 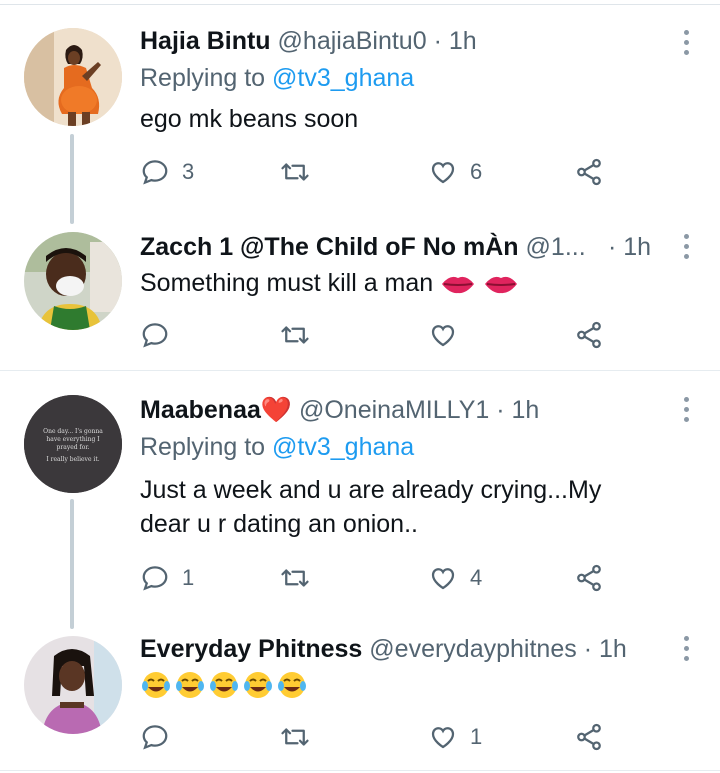 I want to click on tweet-text, so click(x=400, y=685).